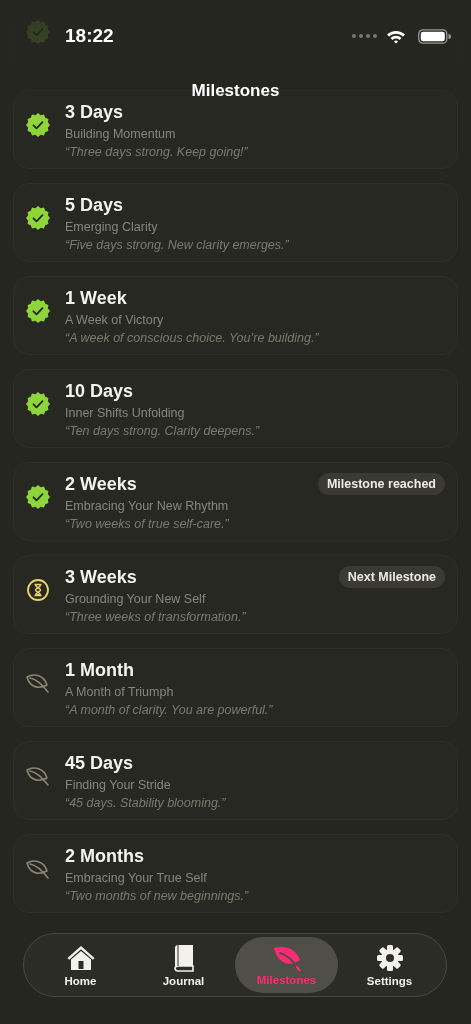 The width and height of the screenshot is (471, 1024). Describe the element at coordinates (136, 878) in the screenshot. I see `milestone-subtitle: Embracing Your True Self` at that location.